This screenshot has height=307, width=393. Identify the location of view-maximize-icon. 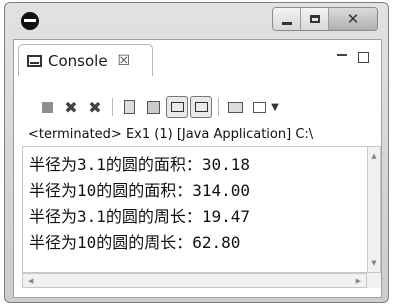
(363, 57).